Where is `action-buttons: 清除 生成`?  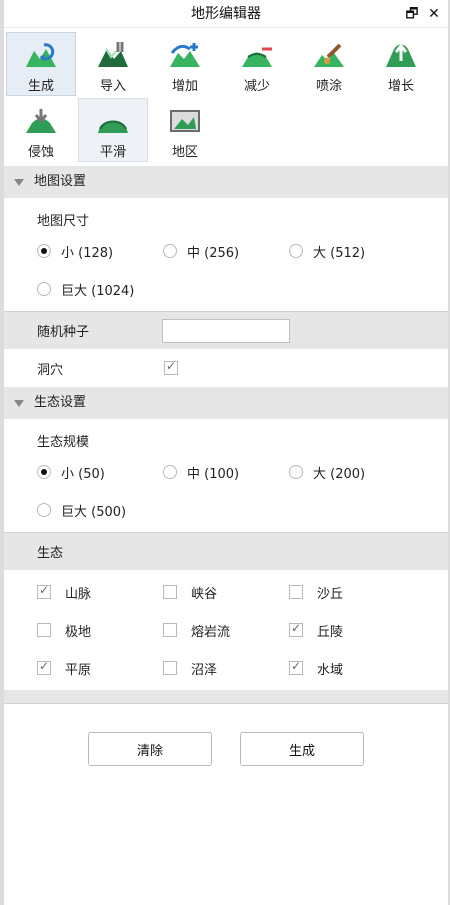
action-buttons: 清除 生成 is located at coordinates (226, 735).